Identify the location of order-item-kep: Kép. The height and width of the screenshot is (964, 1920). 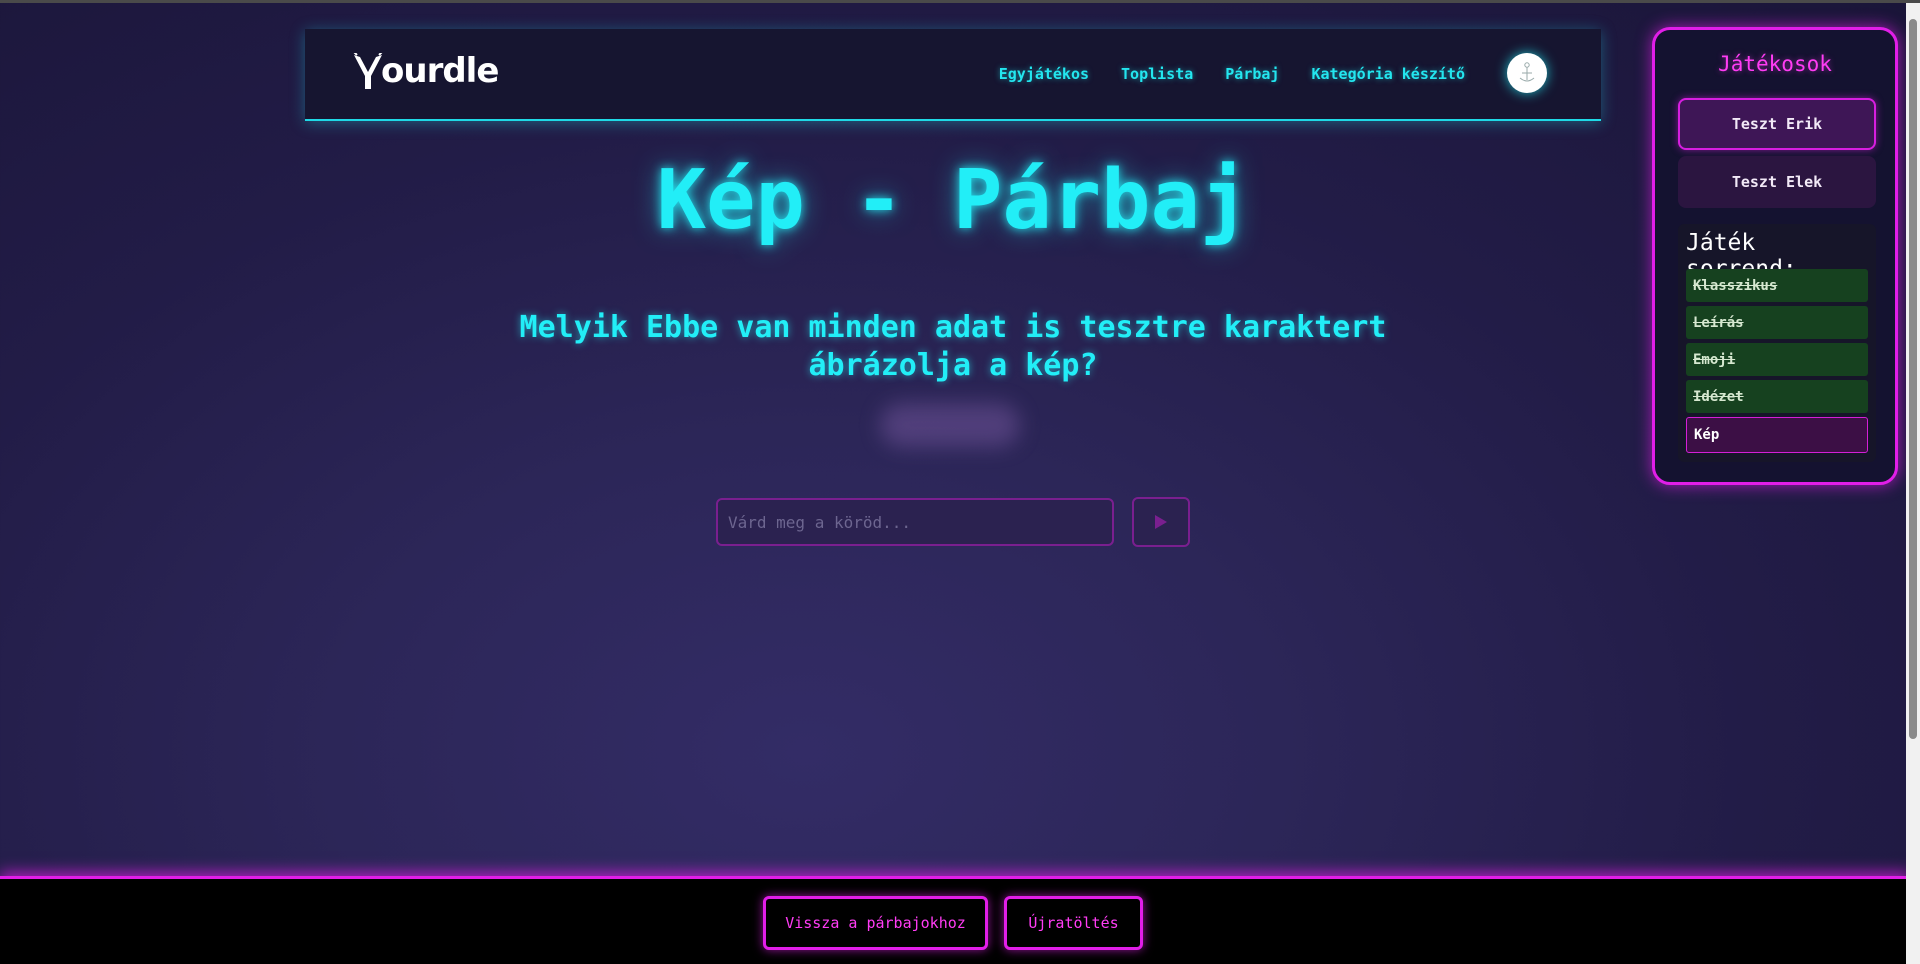
(1777, 435).